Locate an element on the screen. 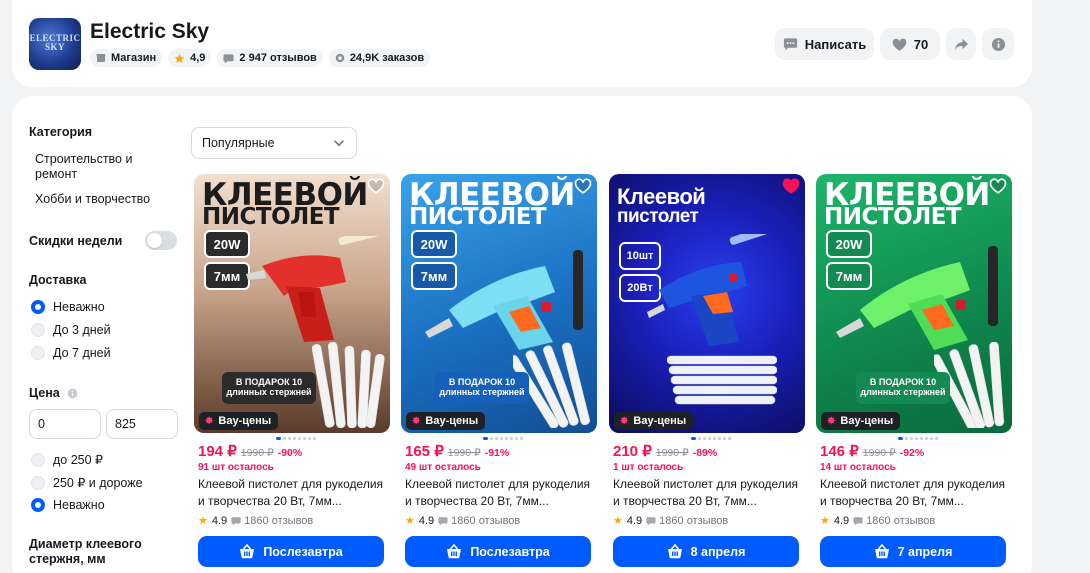 The width and height of the screenshot is (1090, 573). price-option-over-250: 250 ₽ и дороже is located at coordinates (87, 482).